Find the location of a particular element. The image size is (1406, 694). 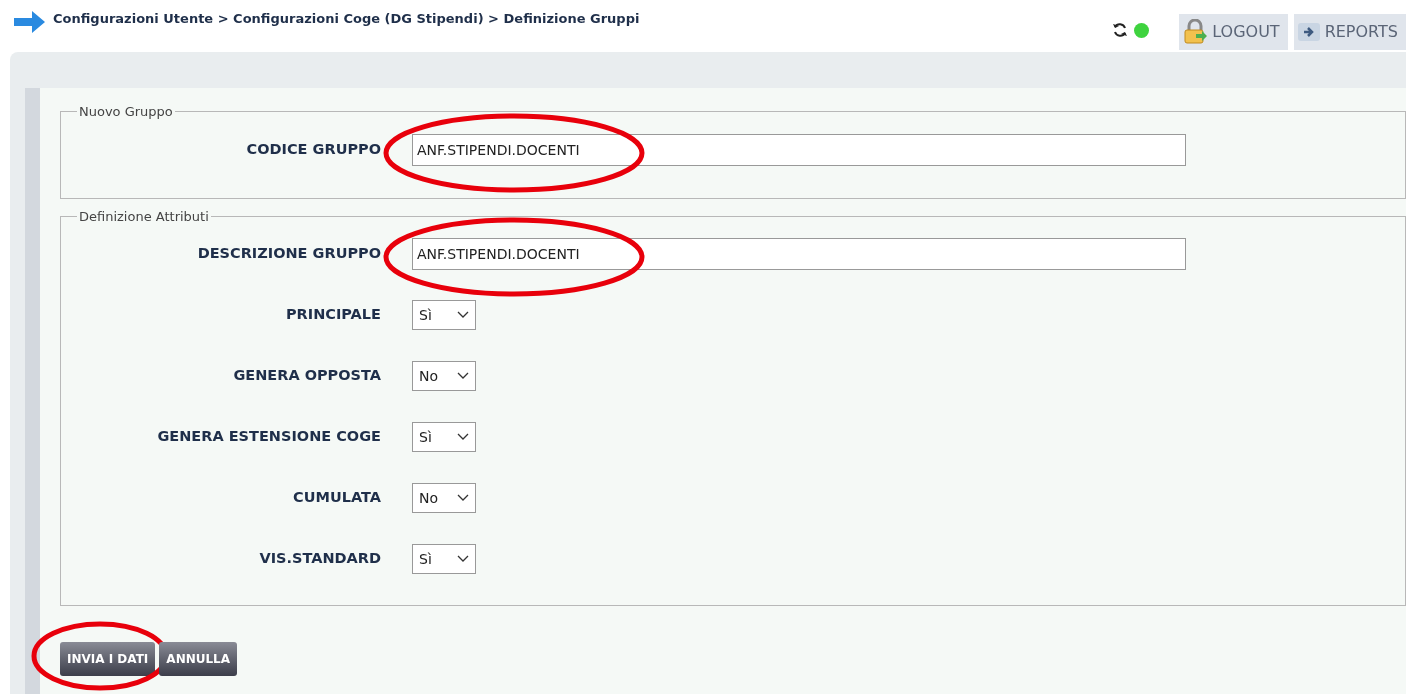

refresh-icon is located at coordinates (1120, 30).